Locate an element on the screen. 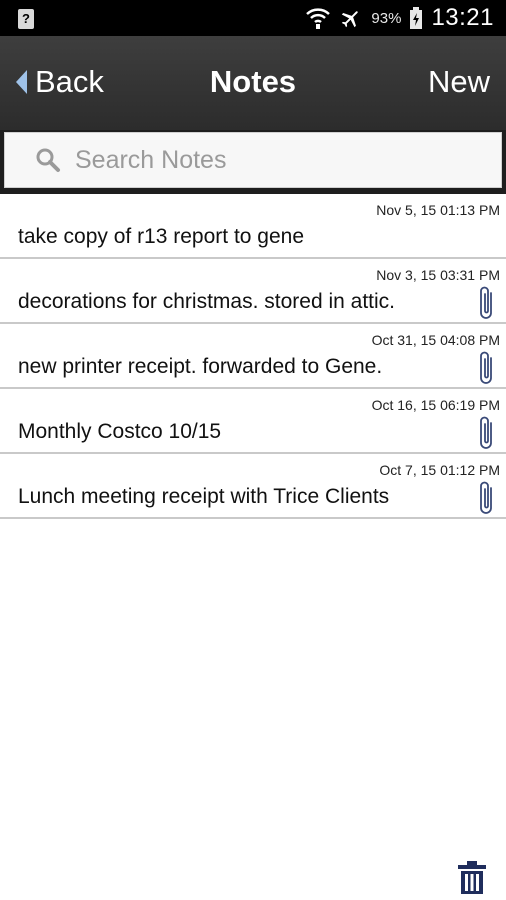  note-text: Lunch meeting receipt with Trice Clients is located at coordinates (204, 496).